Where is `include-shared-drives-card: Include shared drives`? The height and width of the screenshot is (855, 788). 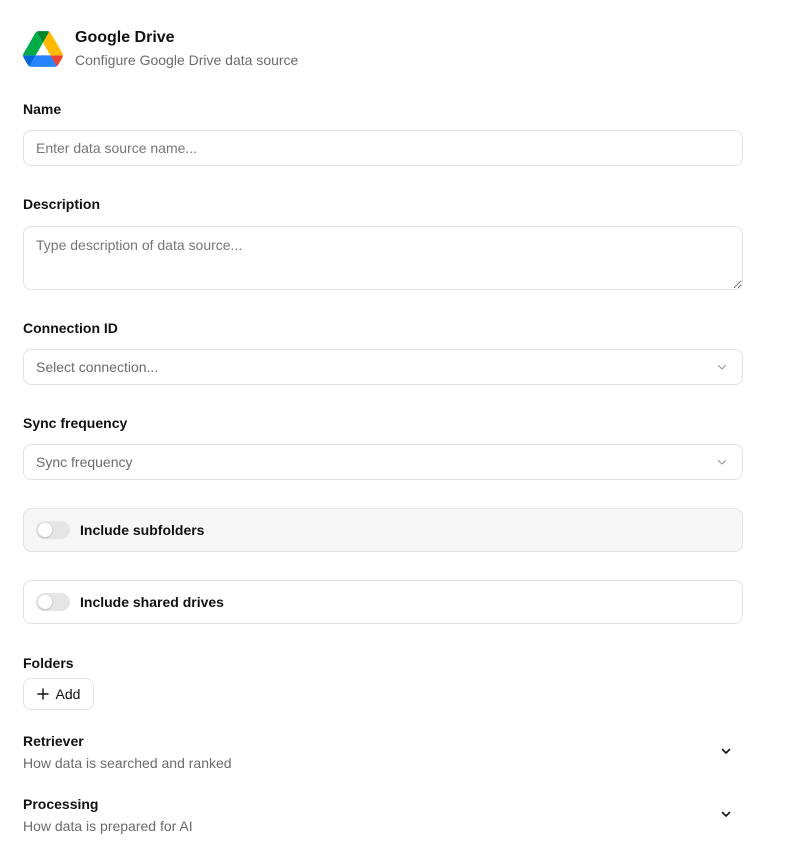
include-shared-drives-card: Include shared drives is located at coordinates (383, 602).